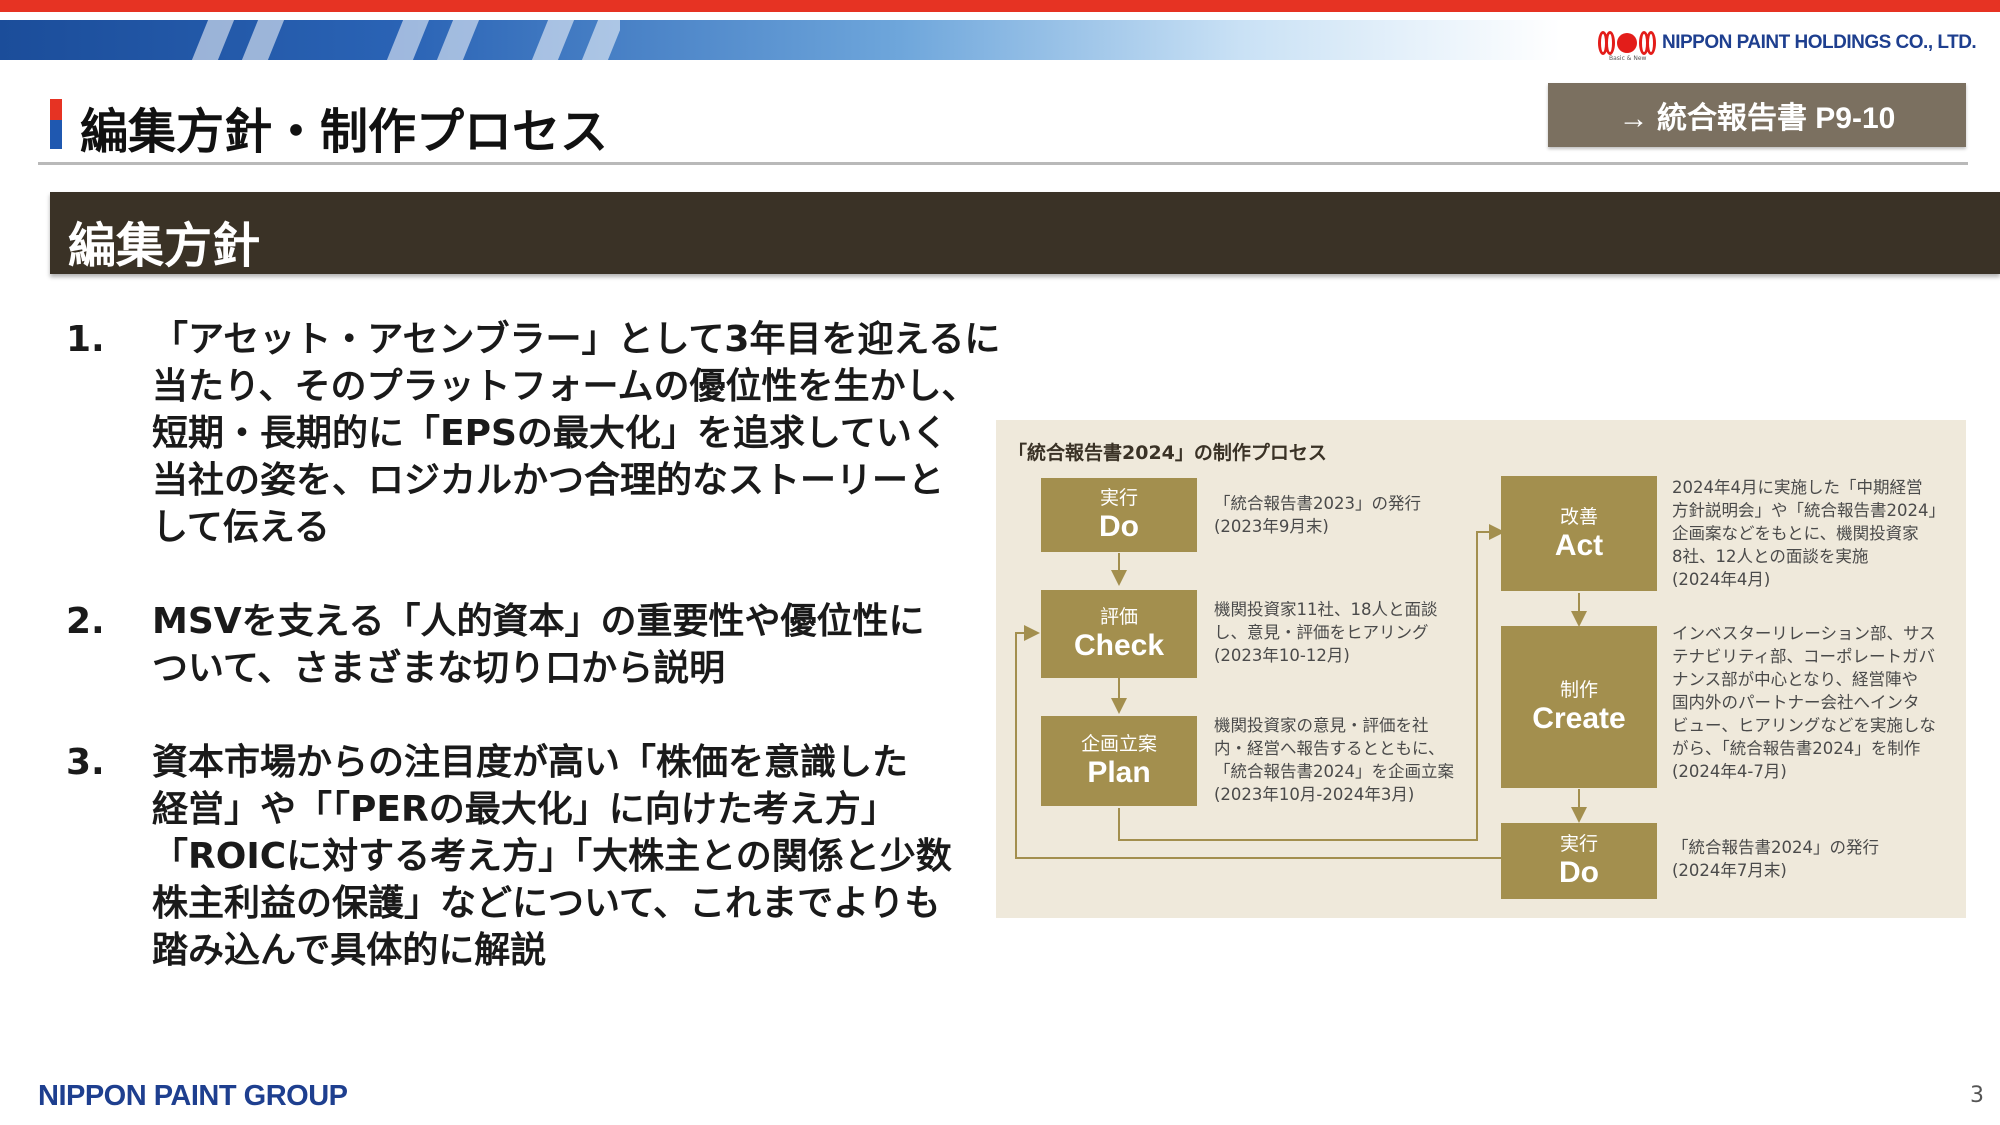 Image resolution: width=2000 pixels, height=1125 pixels. What do you see at coordinates (85, 339) in the screenshot?
I see `policy-number: 1.` at bounding box center [85, 339].